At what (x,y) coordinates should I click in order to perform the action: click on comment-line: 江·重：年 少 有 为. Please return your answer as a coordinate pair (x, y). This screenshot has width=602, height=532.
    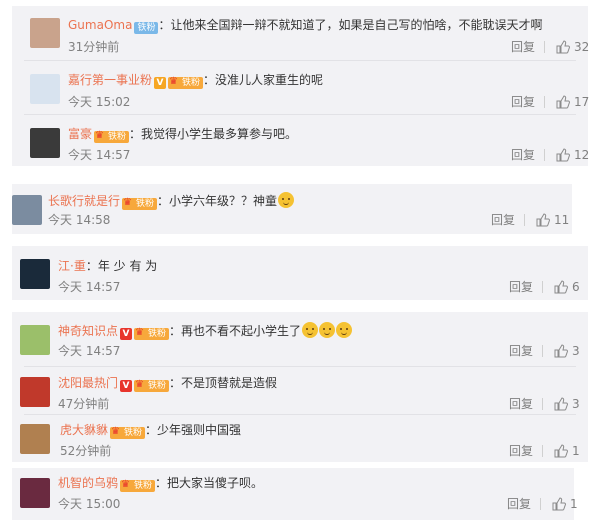
    Looking at the image, I should click on (107, 266).